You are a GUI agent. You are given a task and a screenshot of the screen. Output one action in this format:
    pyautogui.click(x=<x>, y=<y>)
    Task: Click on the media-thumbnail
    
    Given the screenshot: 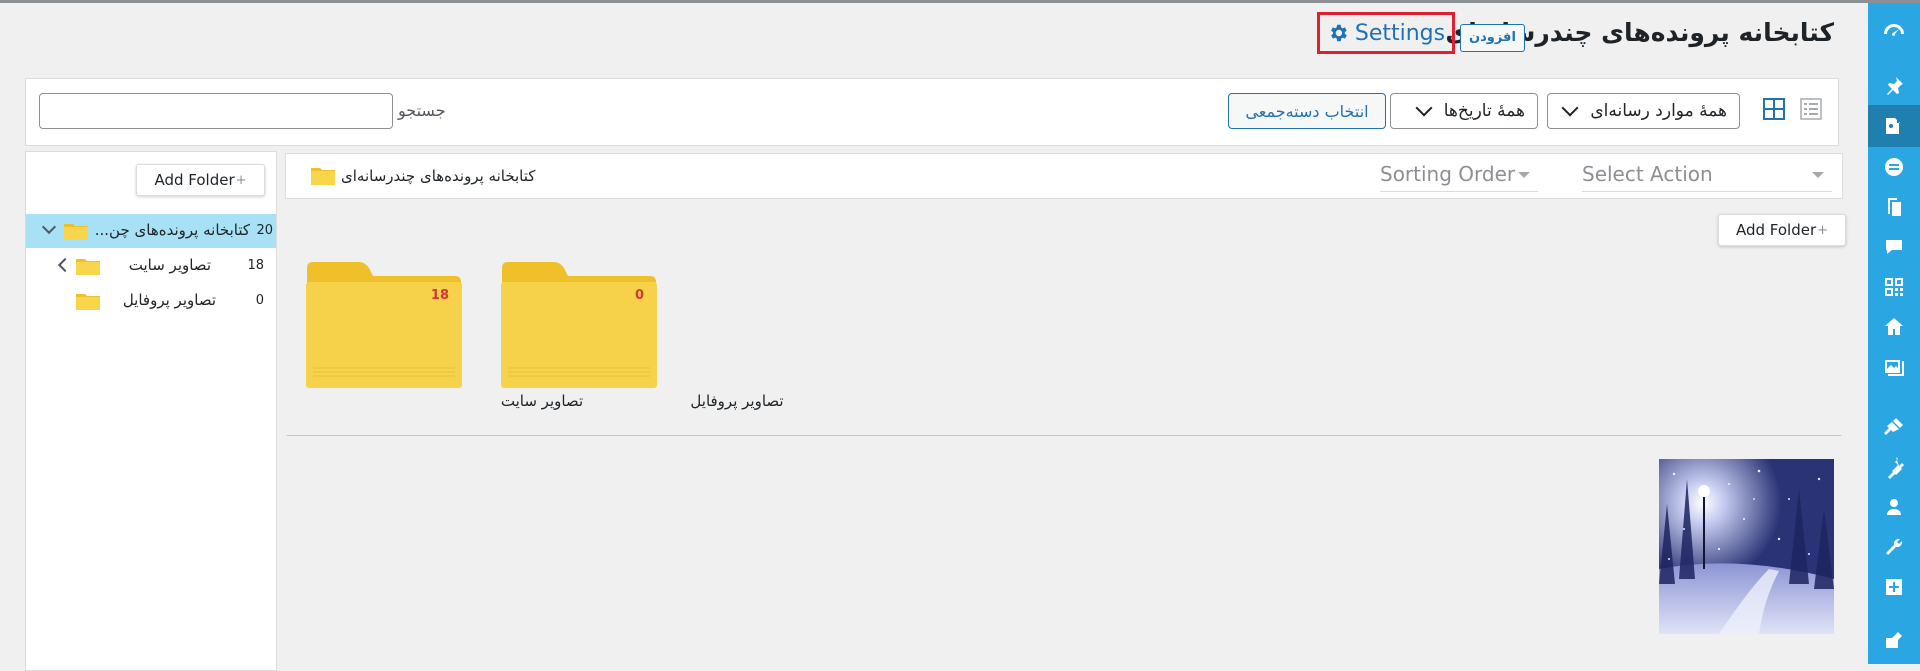 What is the action you would take?
    pyautogui.click(x=1746, y=546)
    